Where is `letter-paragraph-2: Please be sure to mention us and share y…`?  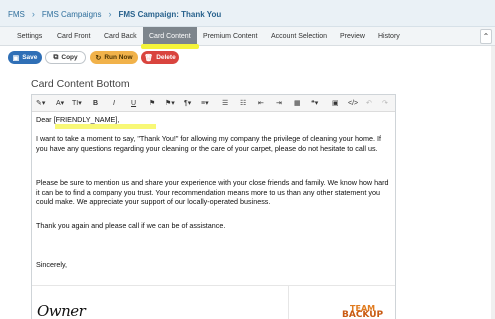
letter-paragraph-2: Please be sure to mention us and share y… is located at coordinates (212, 192).